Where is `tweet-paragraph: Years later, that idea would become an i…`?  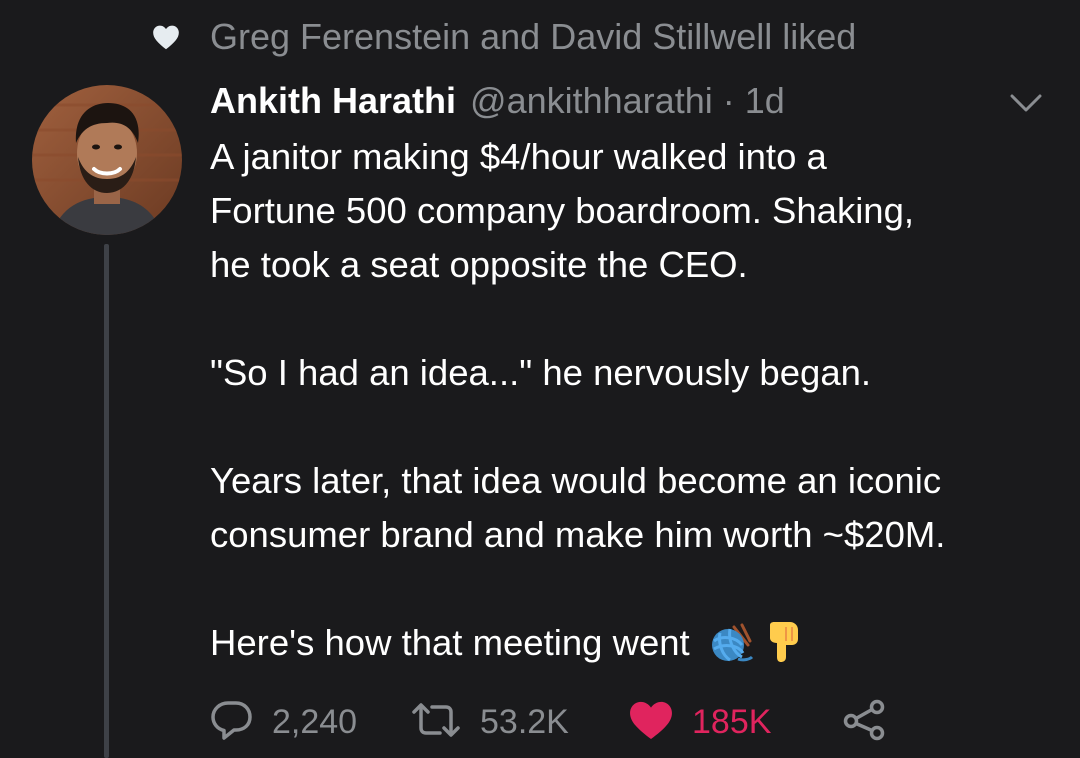 tweet-paragraph: Years later, that idea would become an i… is located at coordinates (635, 508).